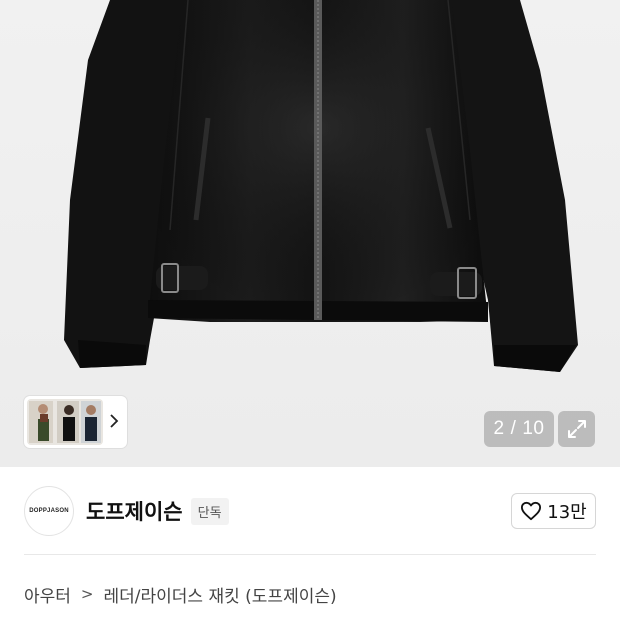 Image resolution: width=620 pixels, height=620 pixels. What do you see at coordinates (310, 511) in the screenshot?
I see `brand-row: DOPPJASON 도프제이슨 단독 13만` at bounding box center [310, 511].